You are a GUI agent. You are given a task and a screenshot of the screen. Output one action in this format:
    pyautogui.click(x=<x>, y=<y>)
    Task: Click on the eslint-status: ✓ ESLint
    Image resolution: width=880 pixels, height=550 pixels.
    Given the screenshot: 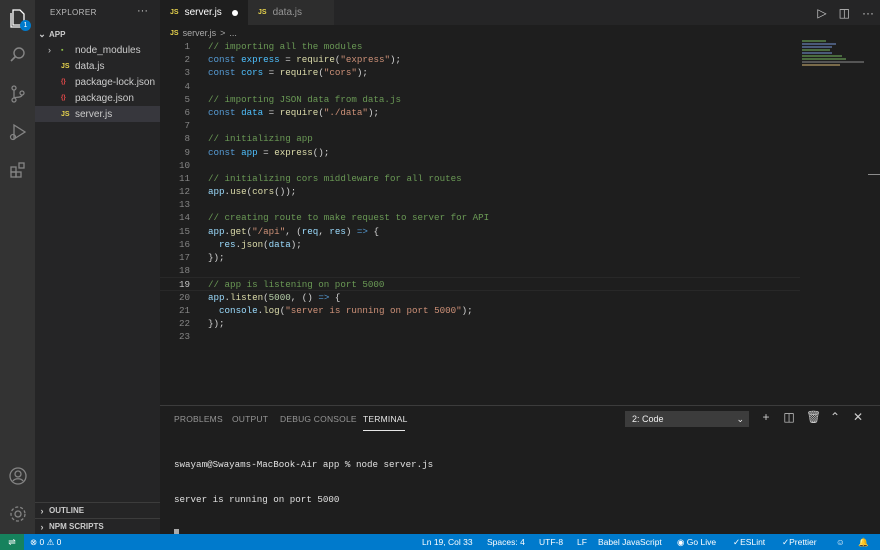 What is the action you would take?
    pyautogui.click(x=749, y=542)
    